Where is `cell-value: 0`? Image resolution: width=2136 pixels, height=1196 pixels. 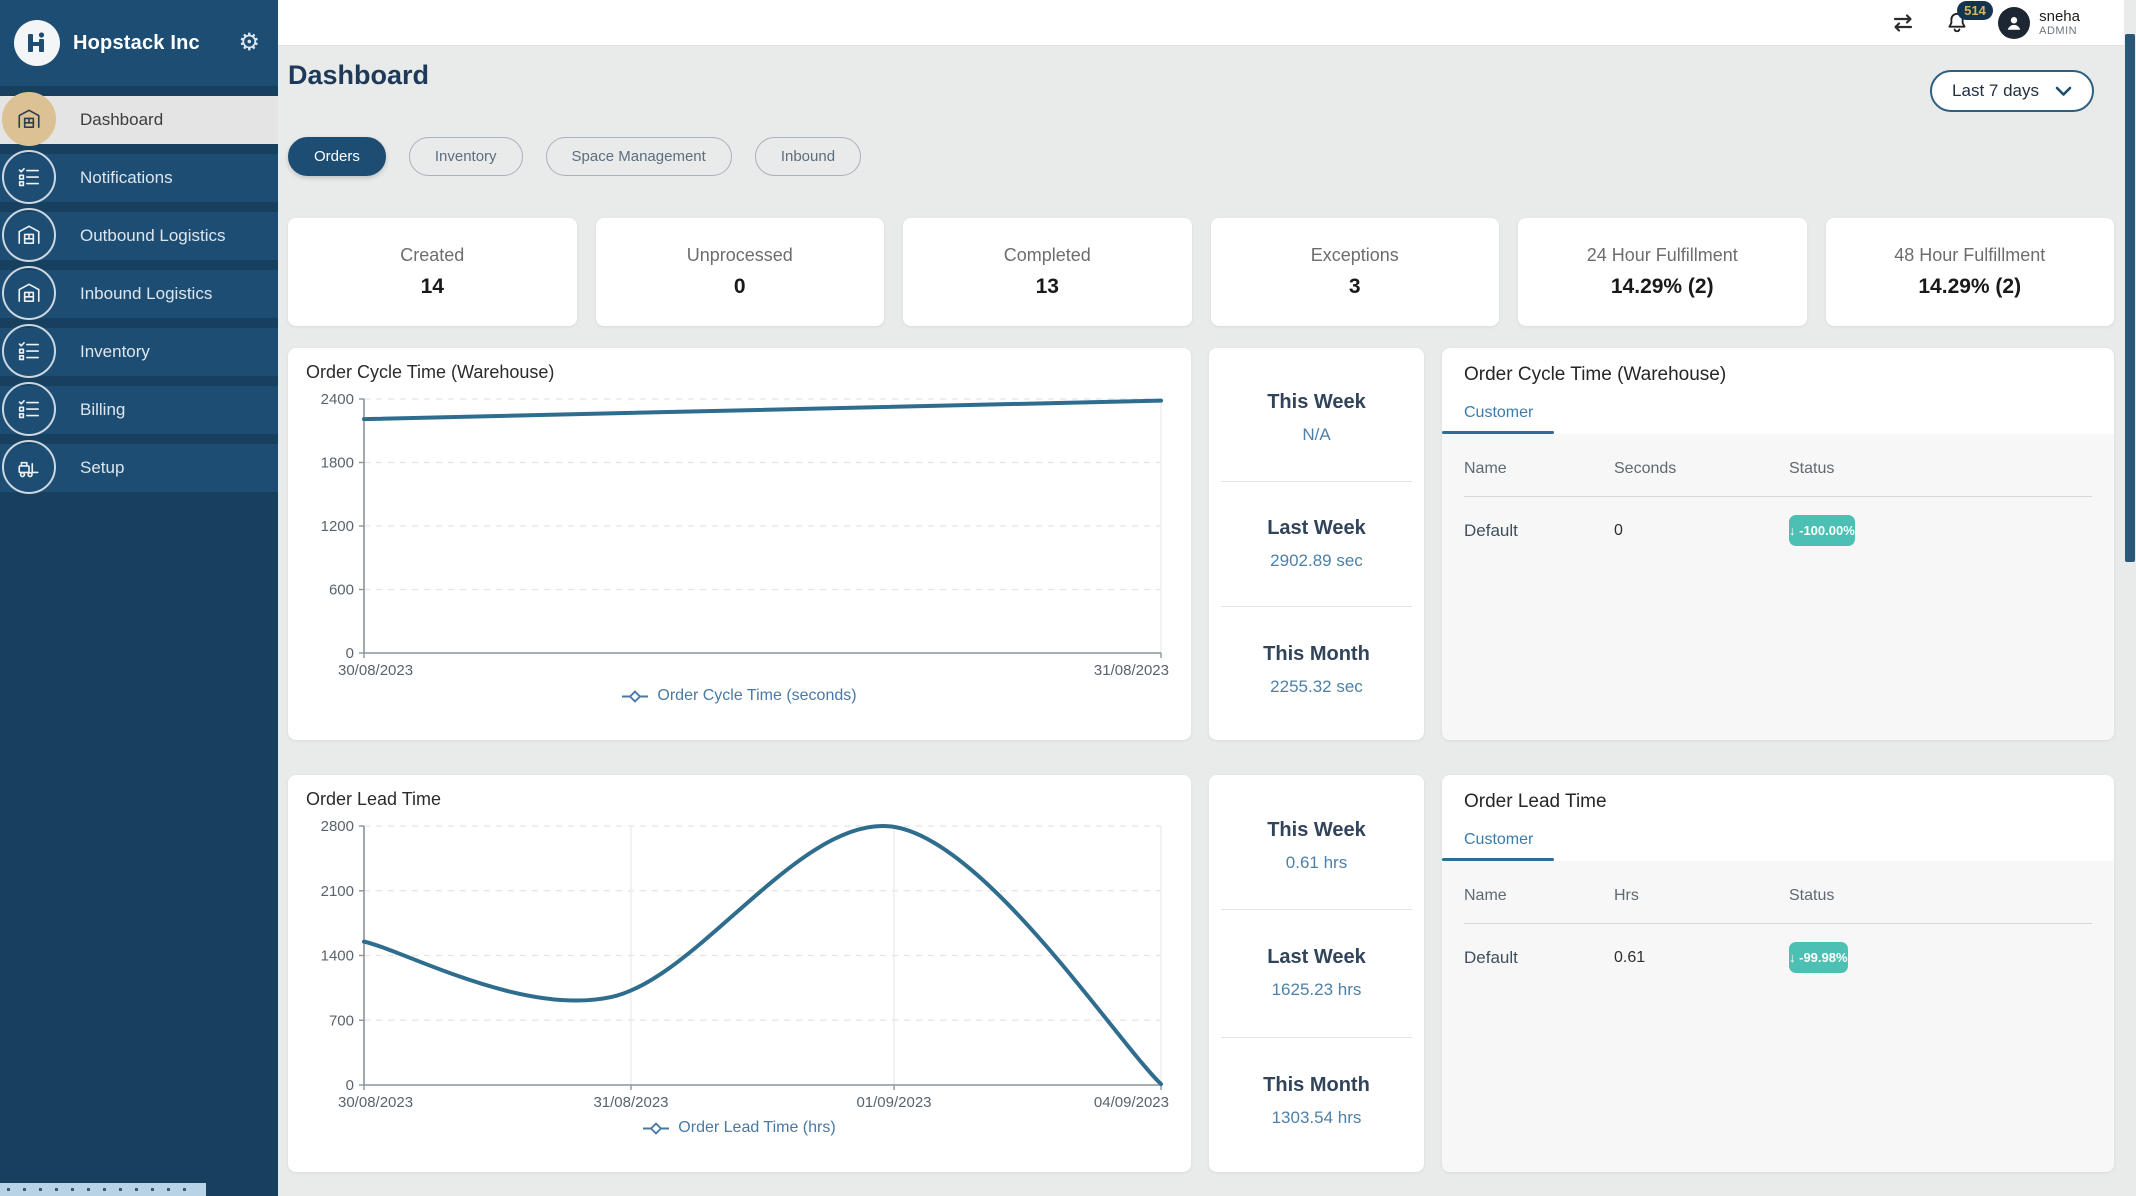
cell-value: 0 is located at coordinates (1618, 530).